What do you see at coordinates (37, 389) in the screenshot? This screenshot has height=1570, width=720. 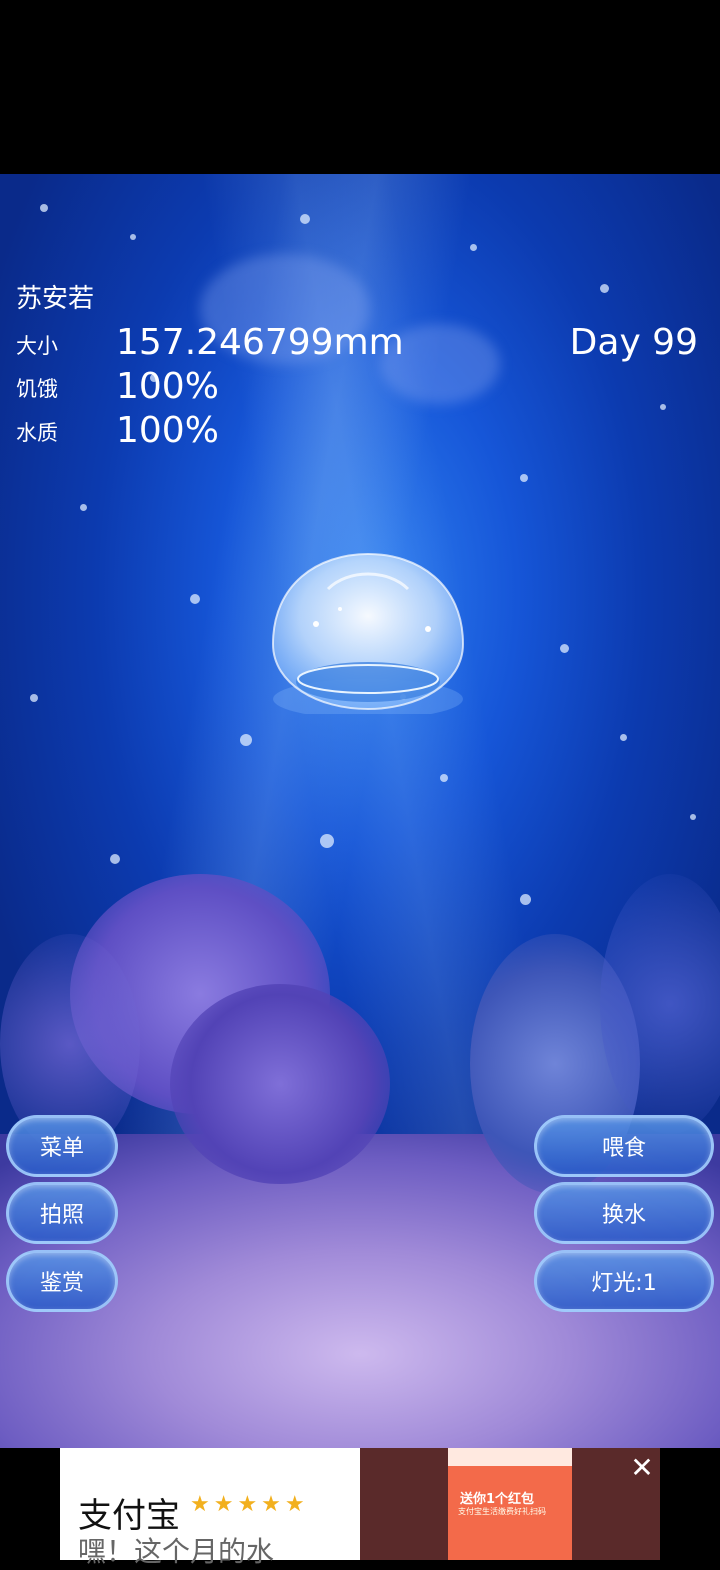 I see `hunger-label: 饥饿` at bounding box center [37, 389].